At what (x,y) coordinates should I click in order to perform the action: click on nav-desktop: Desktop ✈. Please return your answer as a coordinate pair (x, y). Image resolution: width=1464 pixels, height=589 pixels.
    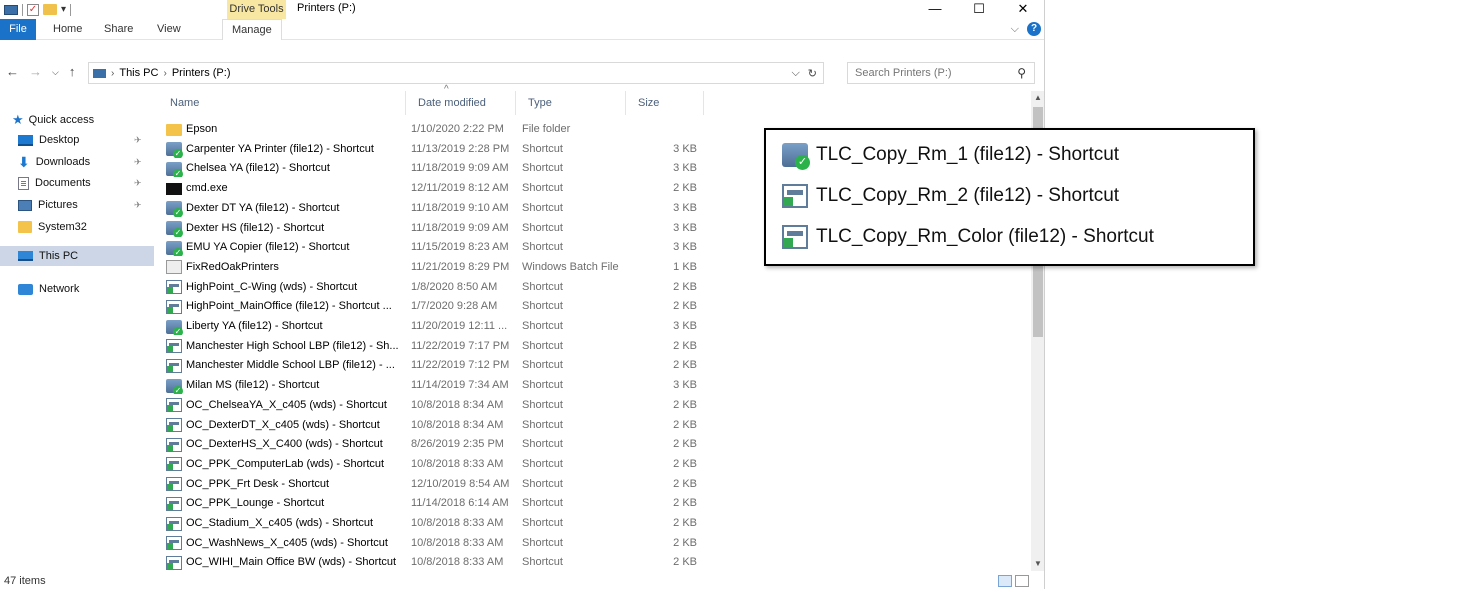
    Looking at the image, I should click on (86, 140).